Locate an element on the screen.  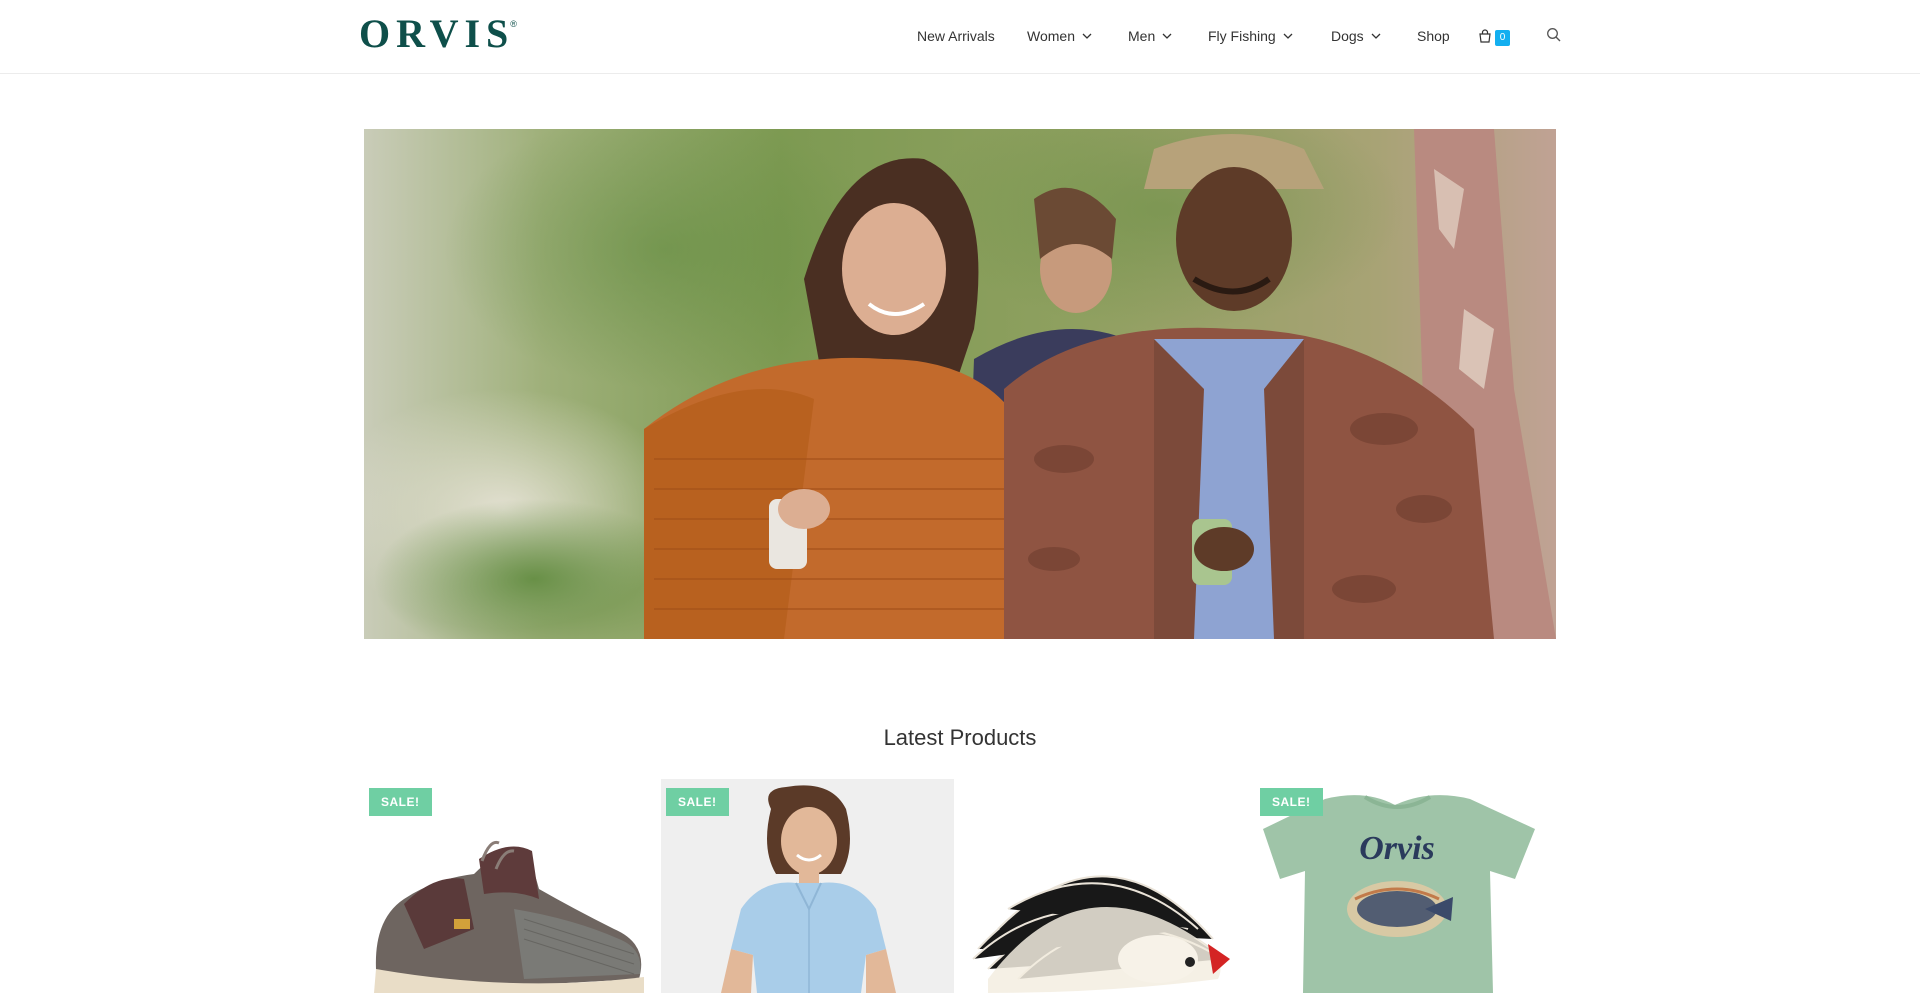
nav-item-label: Women is located at coordinates (1051, 36).